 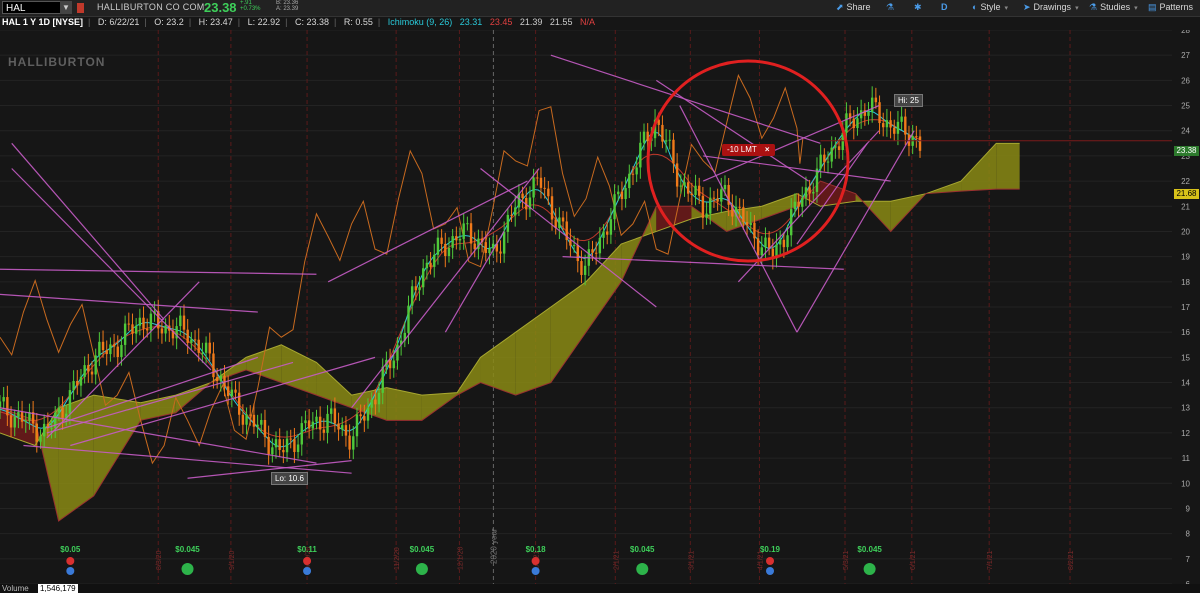 I want to click on study-value-3: 21.39, so click(x=531, y=22).